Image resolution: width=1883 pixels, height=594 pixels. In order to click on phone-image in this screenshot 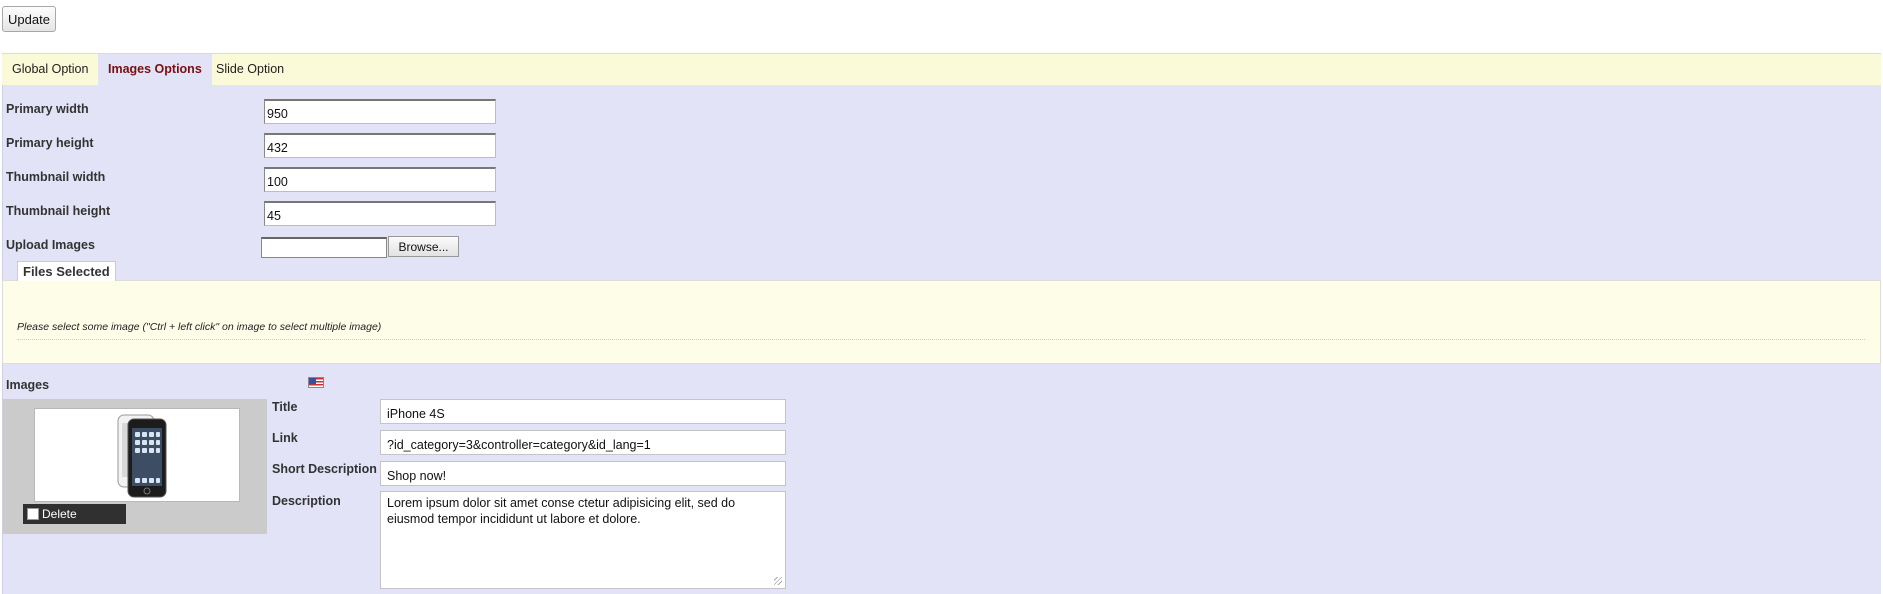, I will do `click(142, 456)`.